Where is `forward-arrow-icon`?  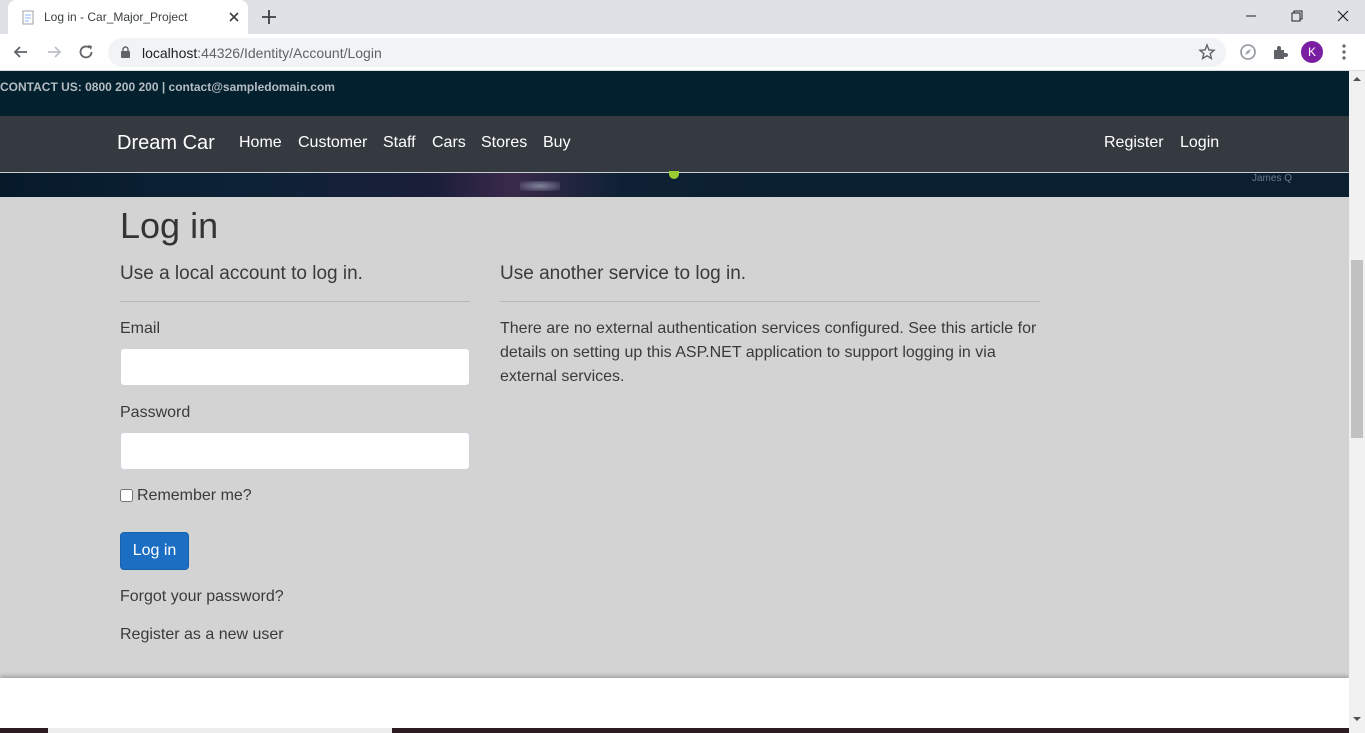
forward-arrow-icon is located at coordinates (54, 52).